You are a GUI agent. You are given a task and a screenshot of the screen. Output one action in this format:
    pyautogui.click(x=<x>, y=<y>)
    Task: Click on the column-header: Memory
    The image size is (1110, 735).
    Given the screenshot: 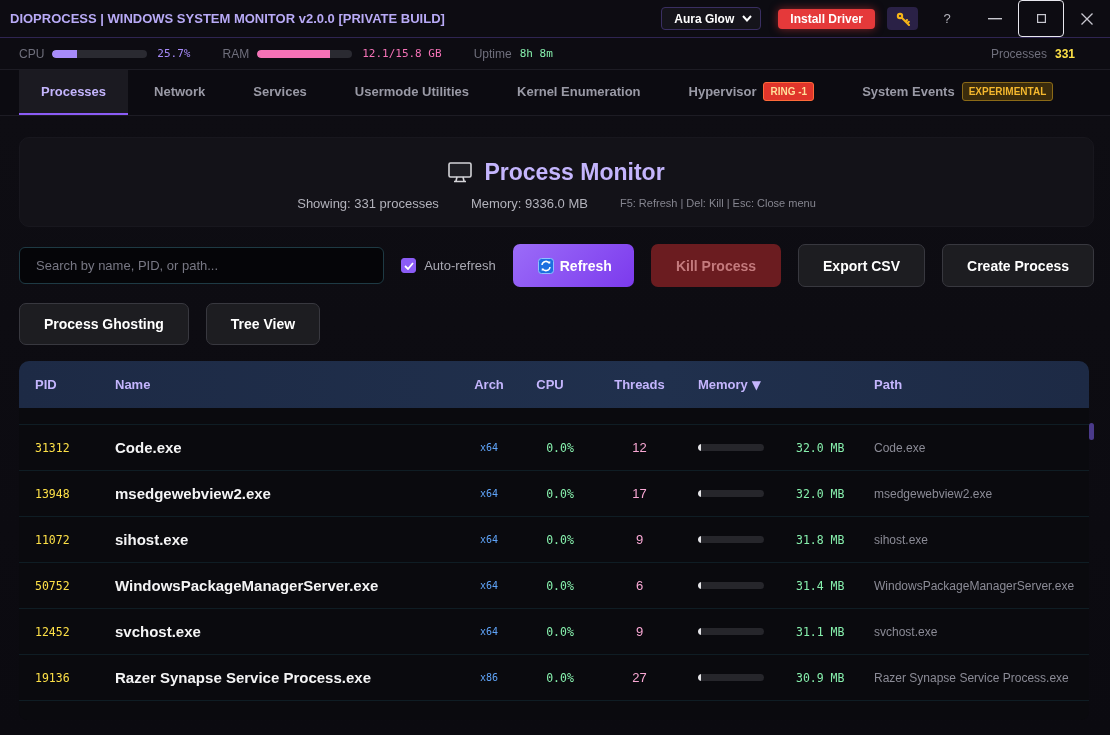 What is the action you would take?
    pyautogui.click(x=723, y=384)
    